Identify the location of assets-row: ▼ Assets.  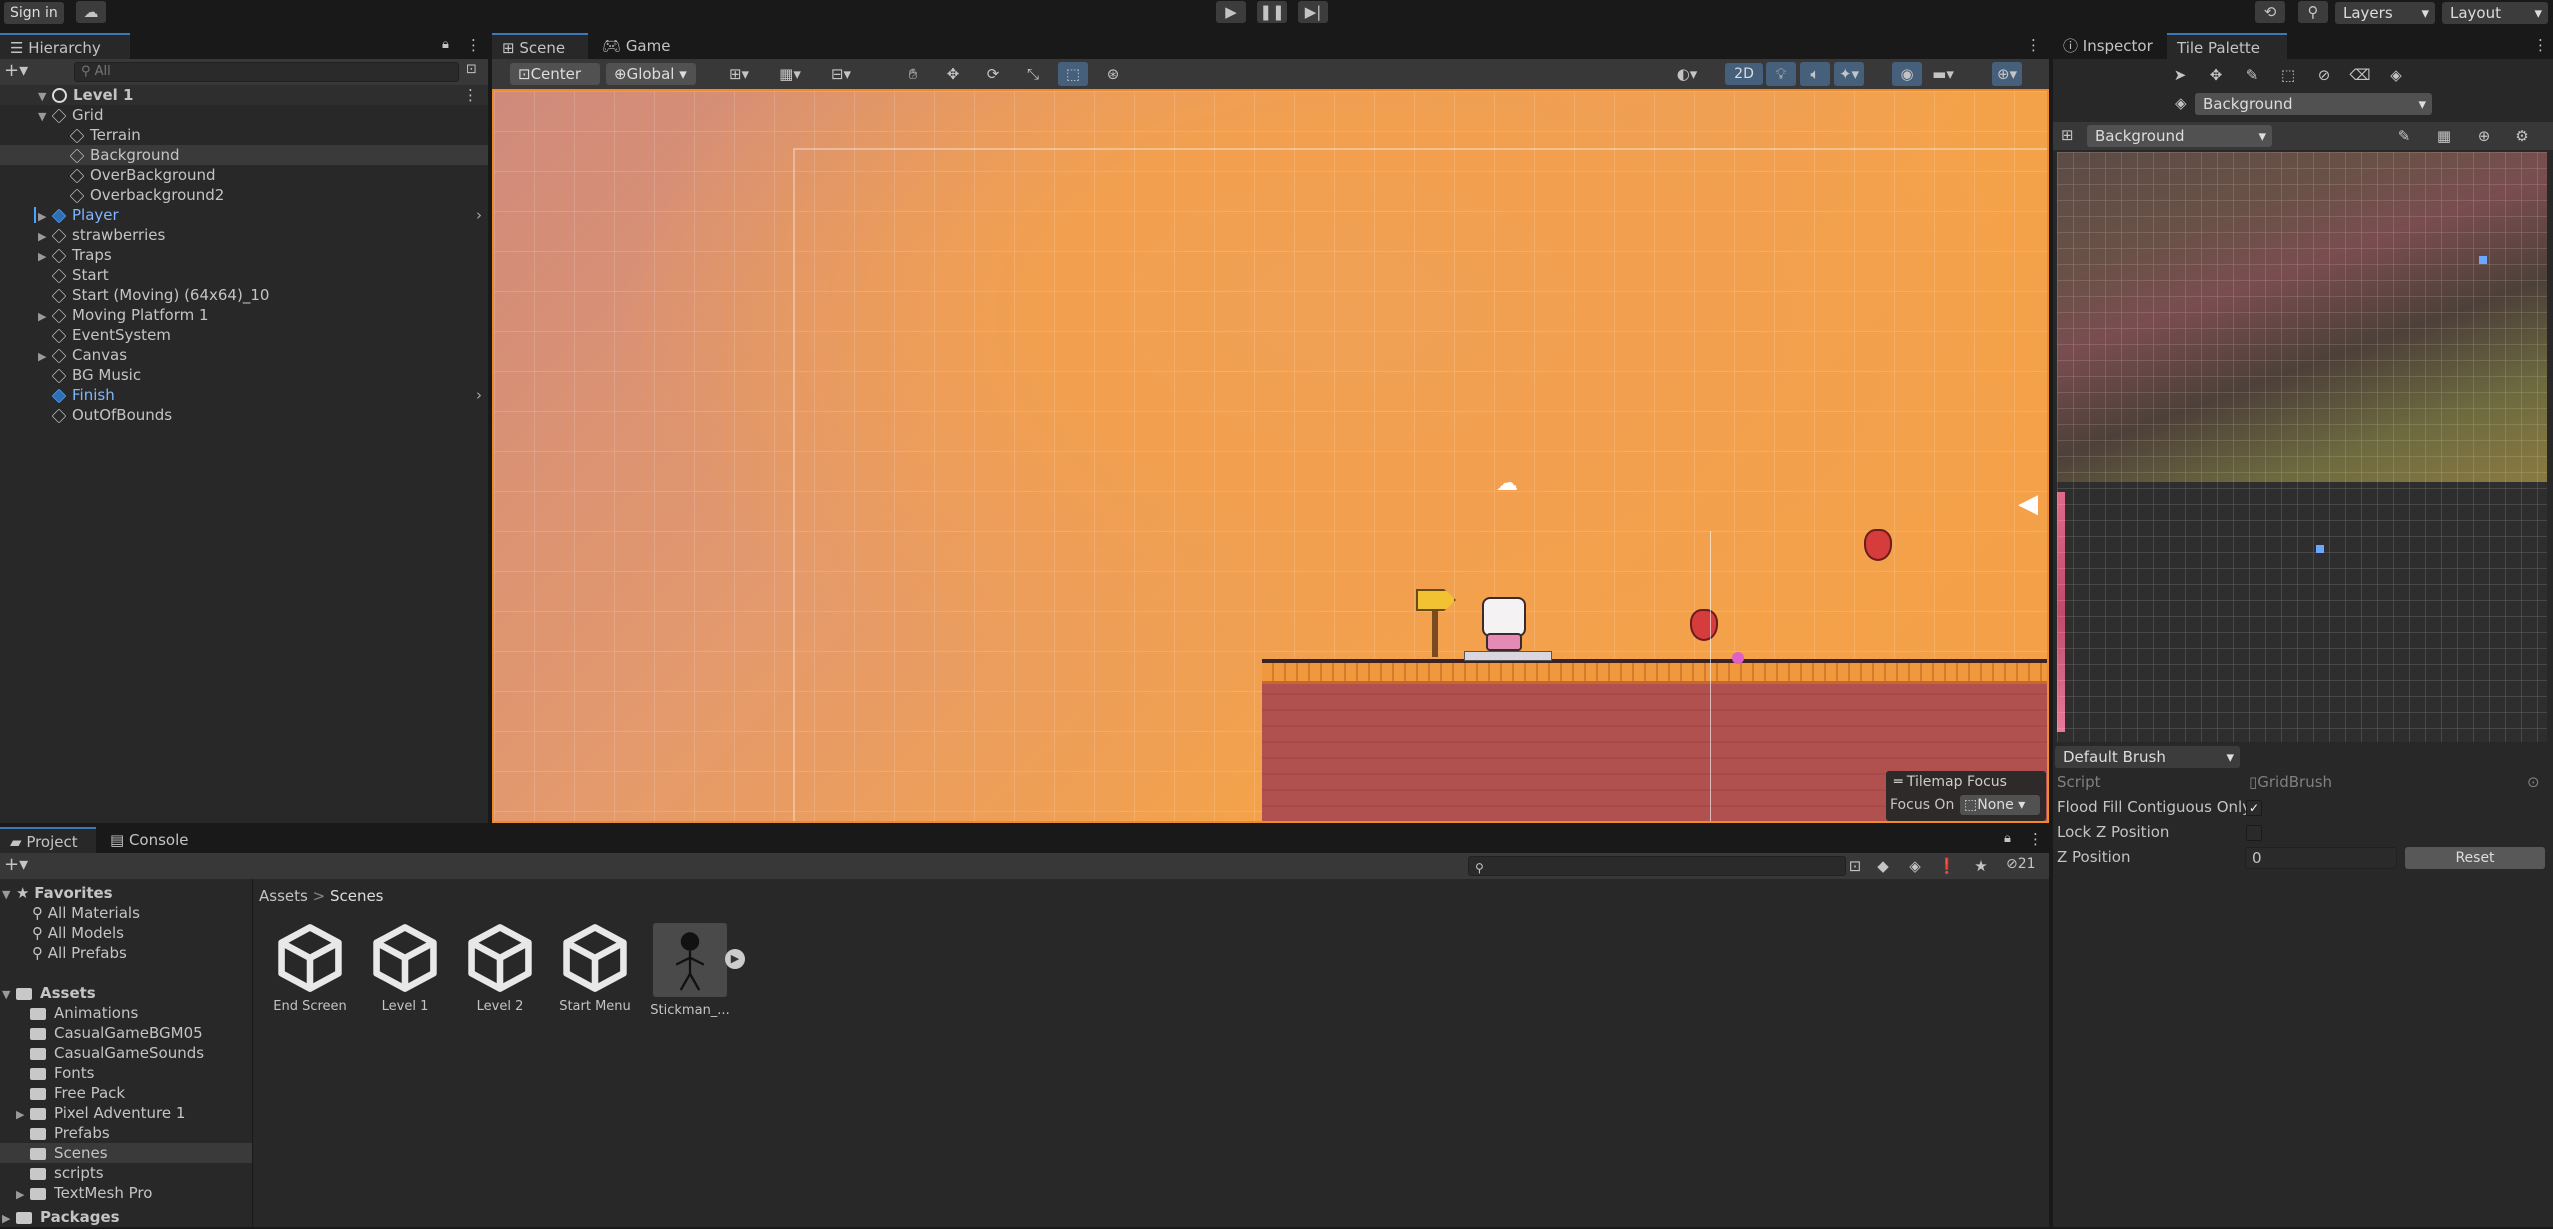
(126, 993).